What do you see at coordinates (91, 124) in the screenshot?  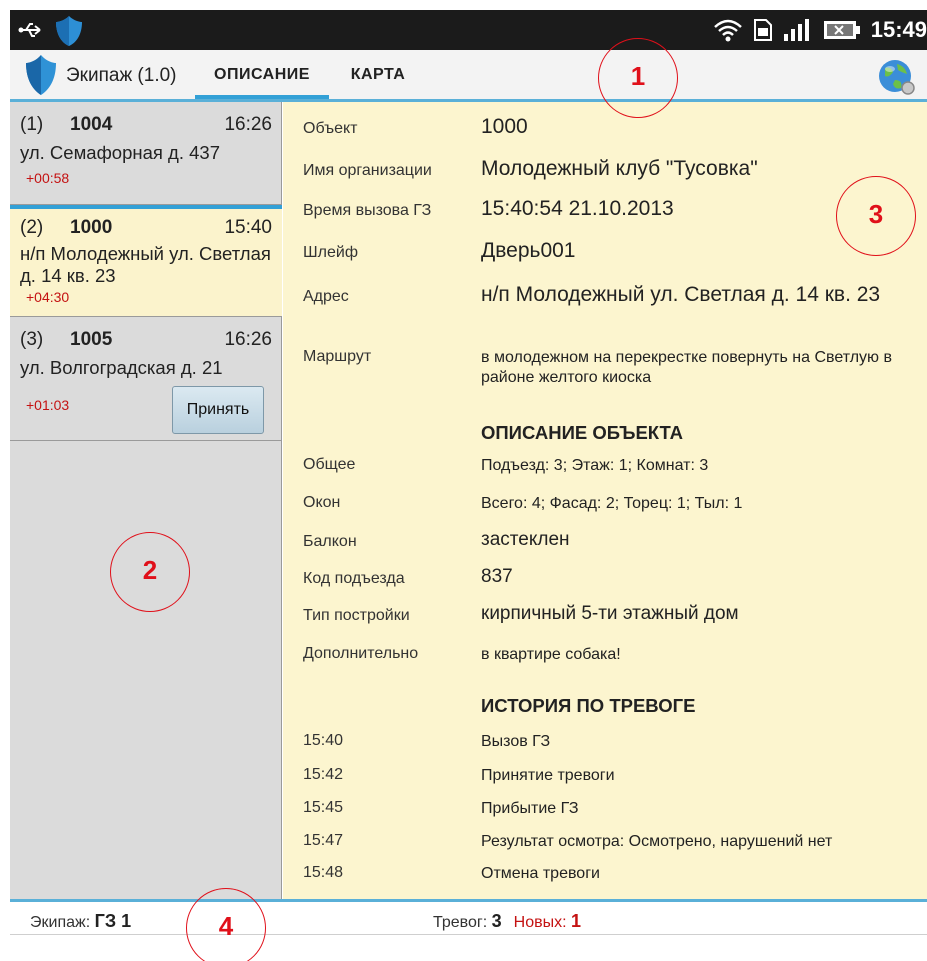 I see `call-object: 1004` at bounding box center [91, 124].